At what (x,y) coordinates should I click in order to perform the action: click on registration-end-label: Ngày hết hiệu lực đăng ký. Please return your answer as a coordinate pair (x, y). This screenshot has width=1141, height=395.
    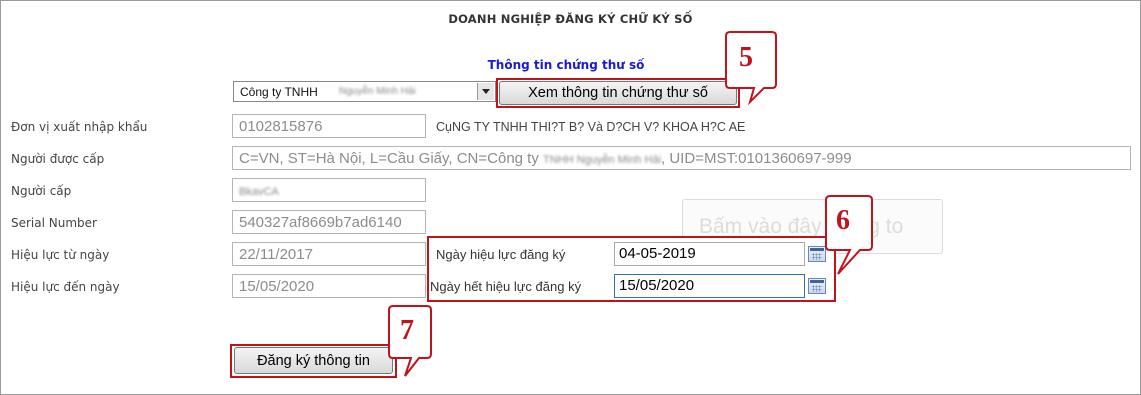
    Looking at the image, I should click on (506, 286).